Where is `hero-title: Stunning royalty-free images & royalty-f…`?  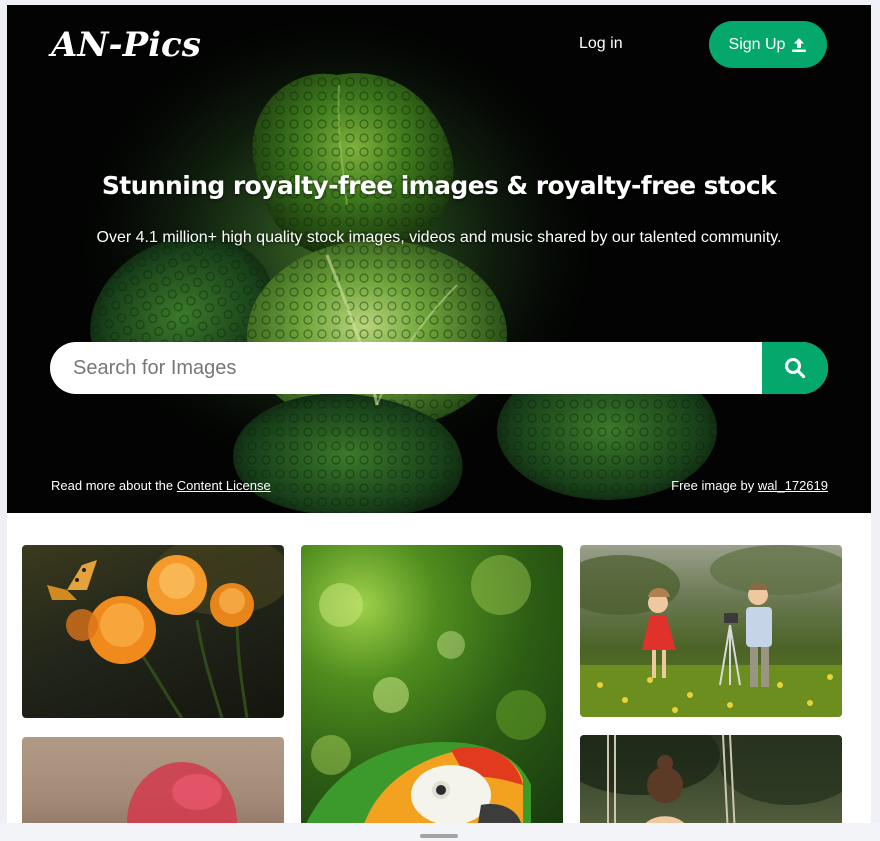
hero-title: Stunning royalty-free images & royalty-f… is located at coordinates (439, 185).